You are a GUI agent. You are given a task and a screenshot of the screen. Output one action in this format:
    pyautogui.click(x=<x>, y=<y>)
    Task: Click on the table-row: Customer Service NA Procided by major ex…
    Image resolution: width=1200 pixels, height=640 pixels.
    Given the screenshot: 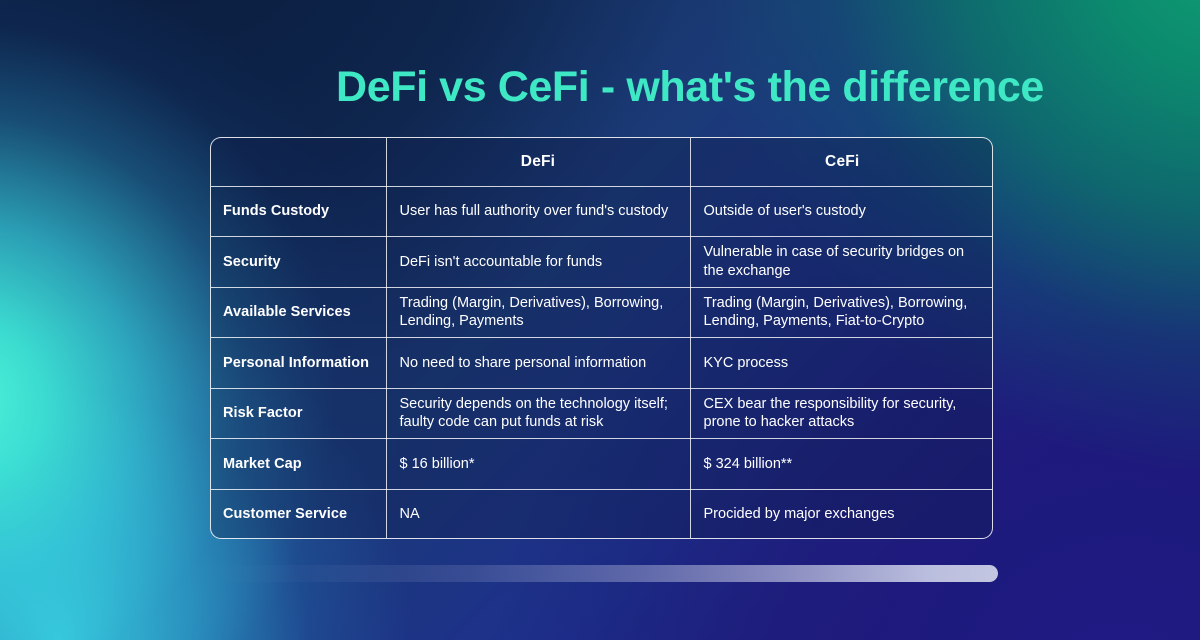 What is the action you would take?
    pyautogui.click(x=601, y=513)
    